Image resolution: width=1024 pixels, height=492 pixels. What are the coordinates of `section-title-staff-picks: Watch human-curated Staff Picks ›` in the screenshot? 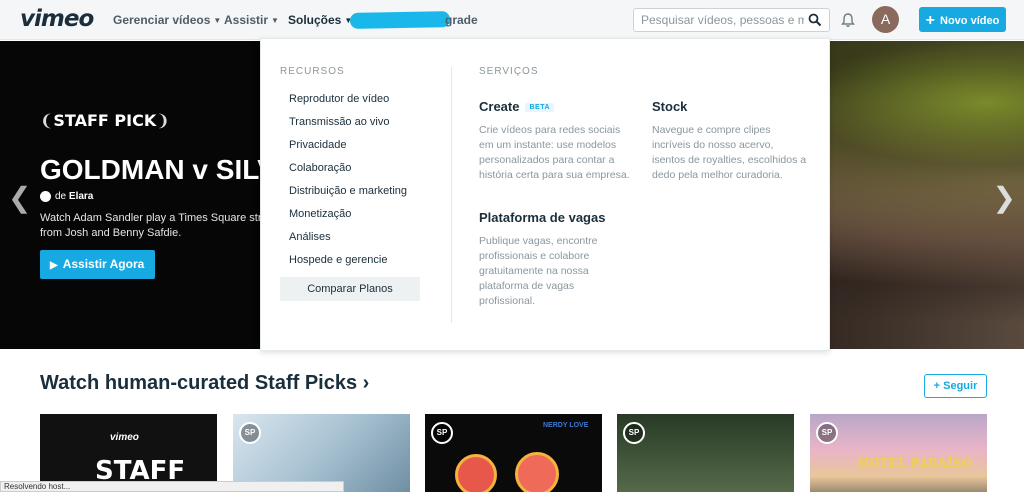 It's located at (204, 383).